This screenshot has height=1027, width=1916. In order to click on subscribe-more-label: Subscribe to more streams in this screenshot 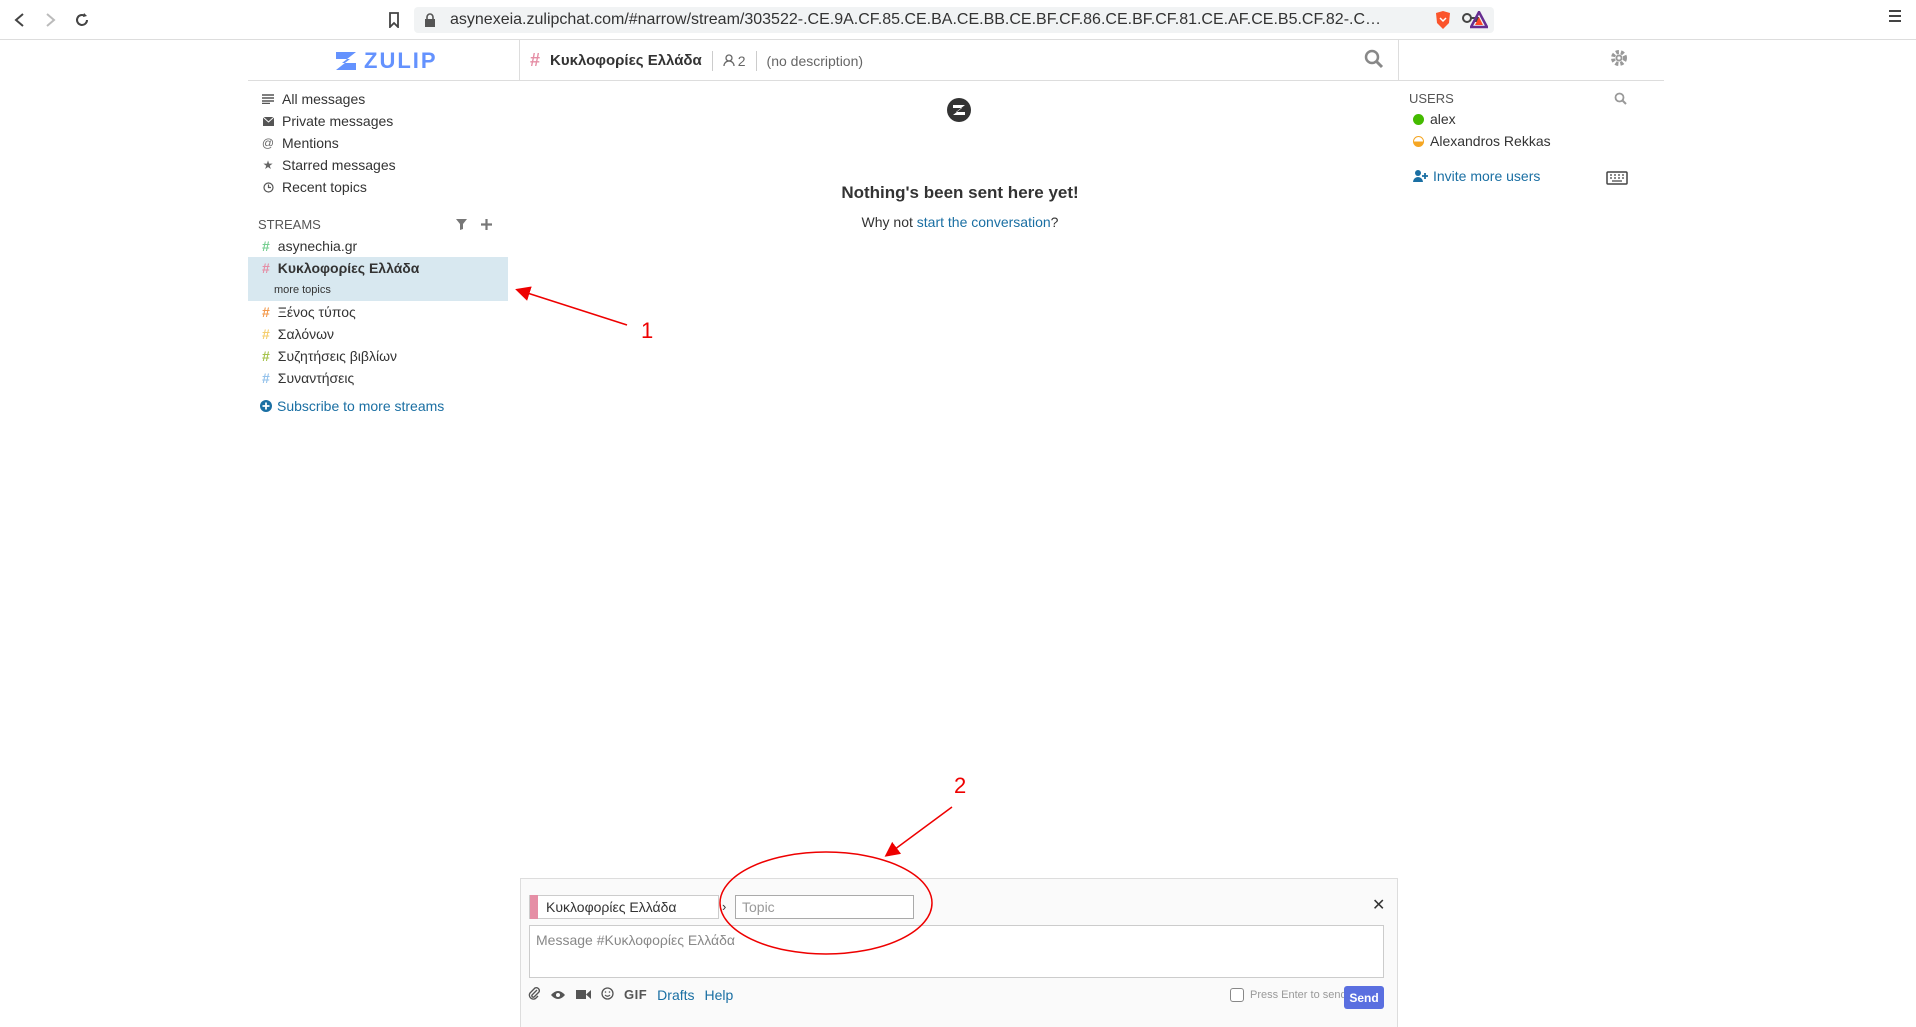, I will do `click(361, 406)`.